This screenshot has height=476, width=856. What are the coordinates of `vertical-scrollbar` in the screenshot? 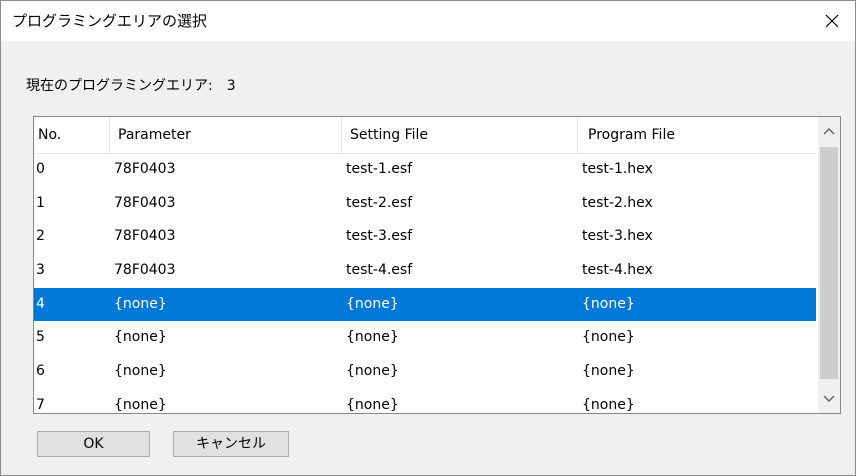 It's located at (829, 265).